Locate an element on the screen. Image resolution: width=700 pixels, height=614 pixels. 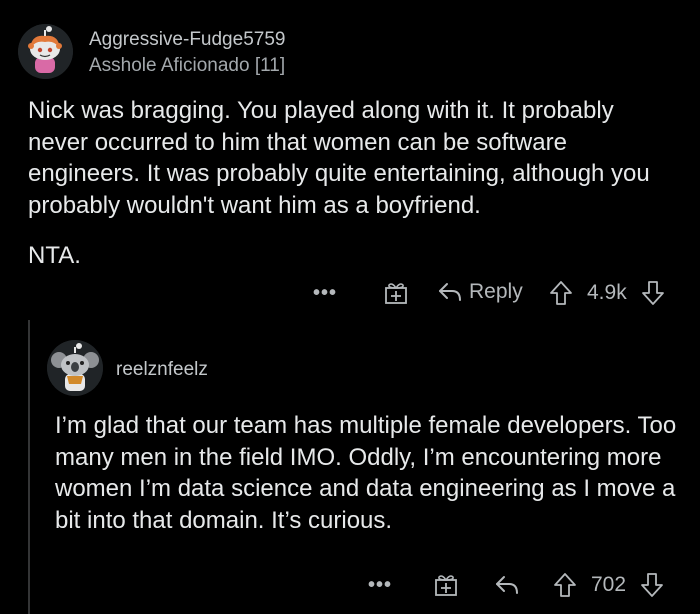
reply-button is located at coordinates (507, 585).